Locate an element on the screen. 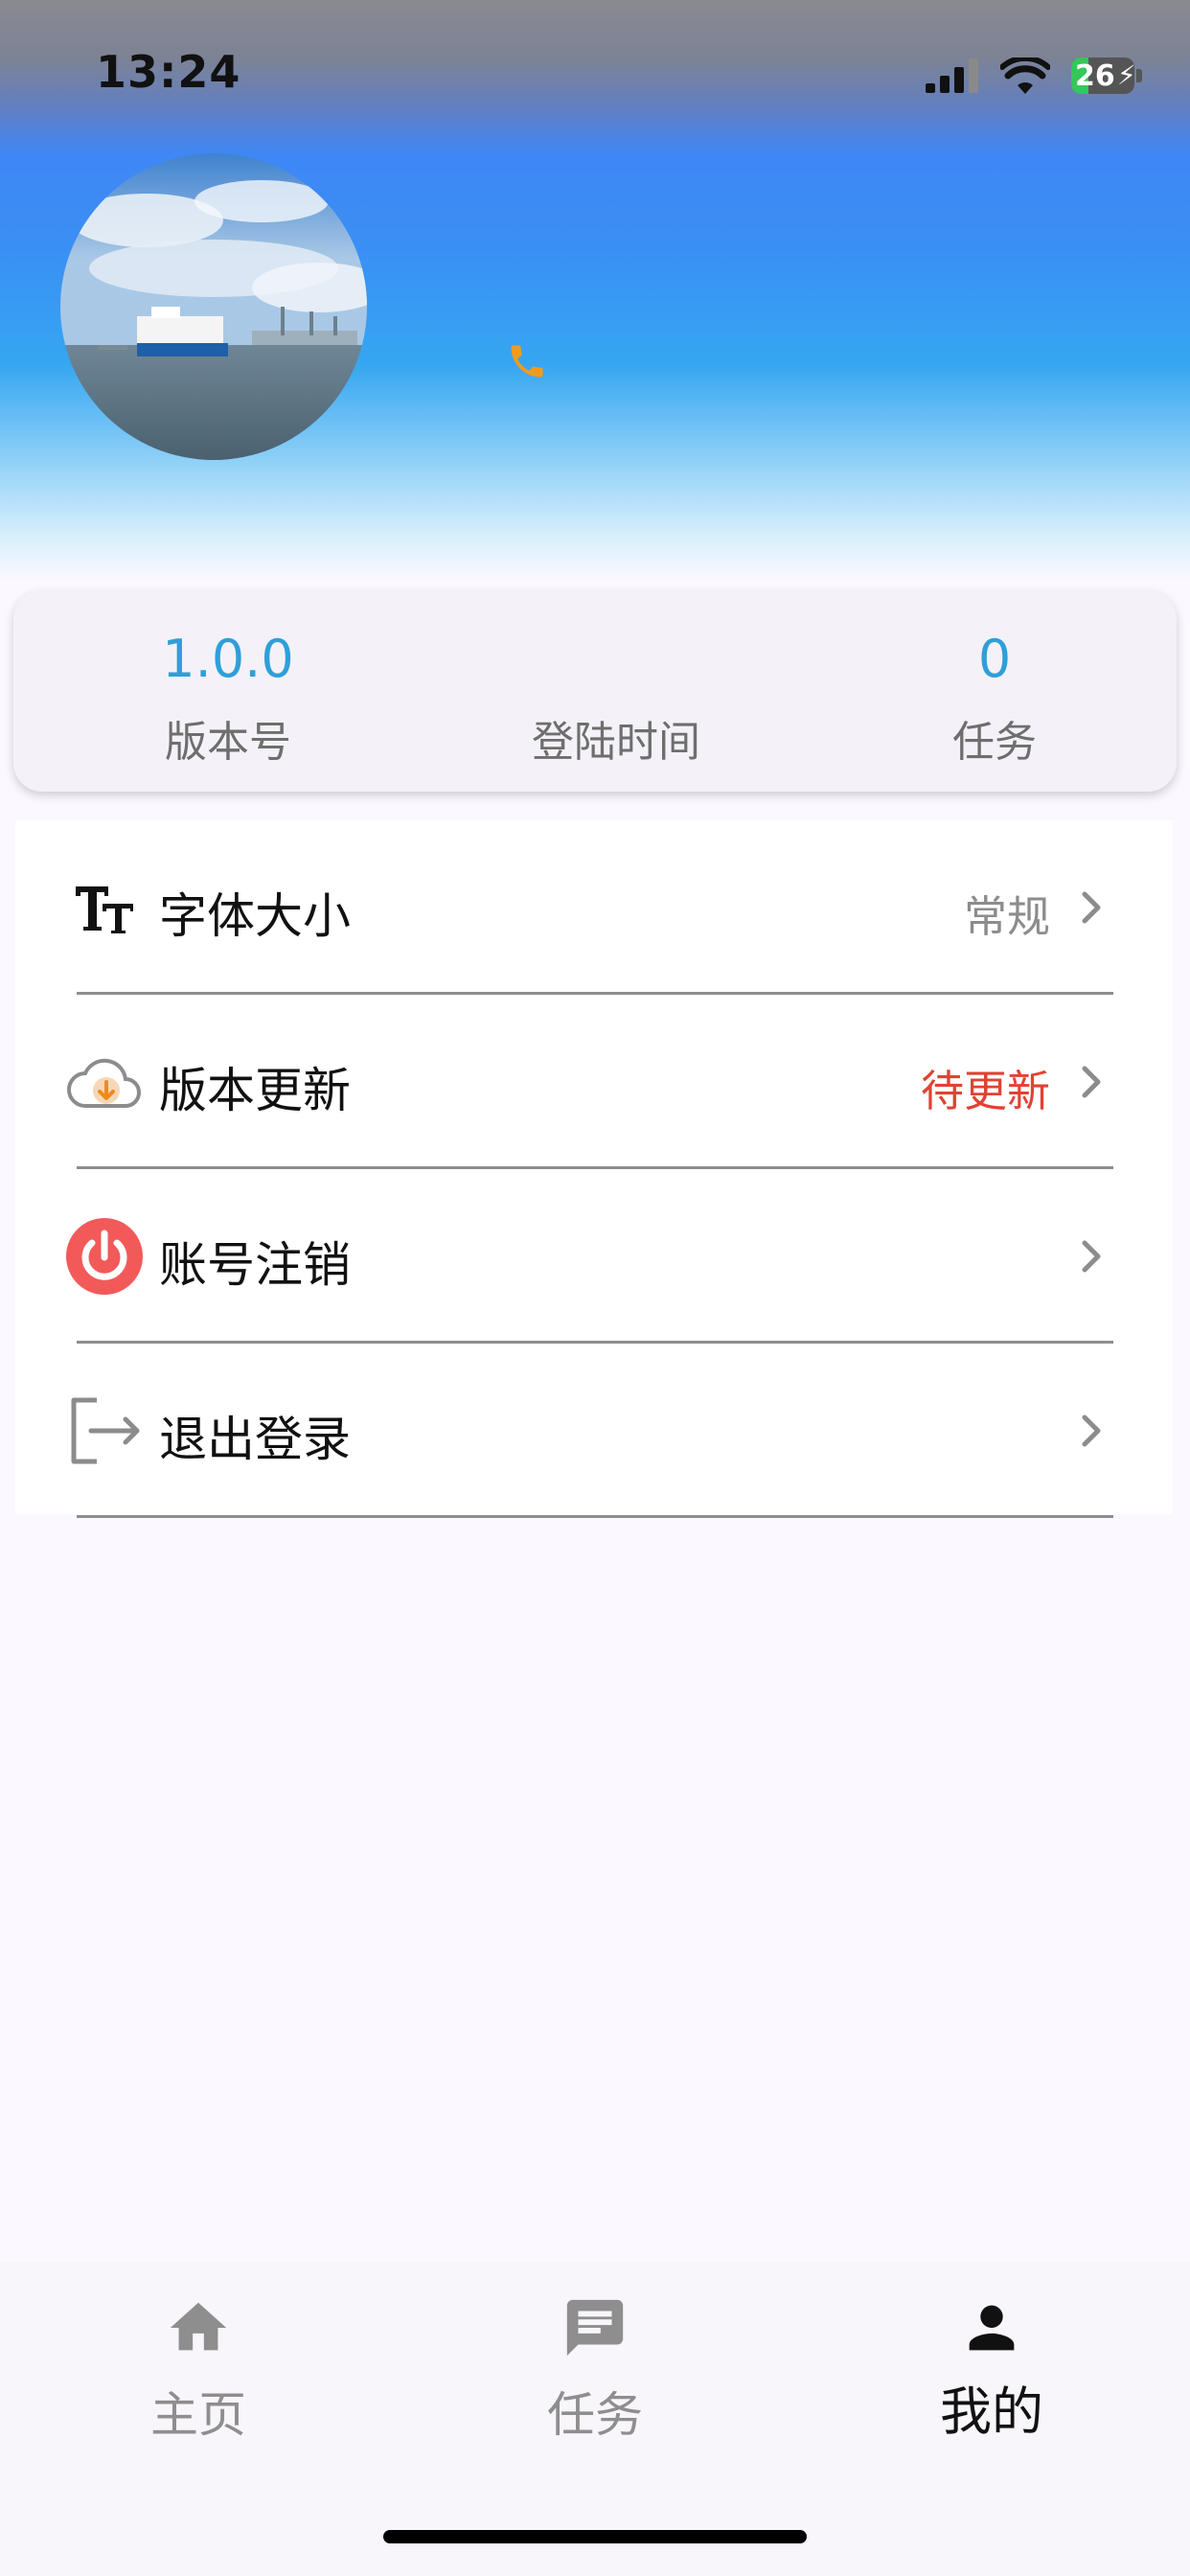 This screenshot has width=1190, height=2576. logout-icon is located at coordinates (105, 1431).